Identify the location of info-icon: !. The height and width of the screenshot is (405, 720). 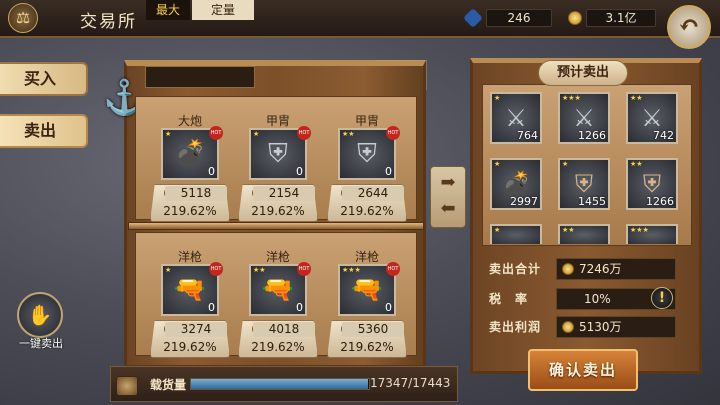
(662, 298).